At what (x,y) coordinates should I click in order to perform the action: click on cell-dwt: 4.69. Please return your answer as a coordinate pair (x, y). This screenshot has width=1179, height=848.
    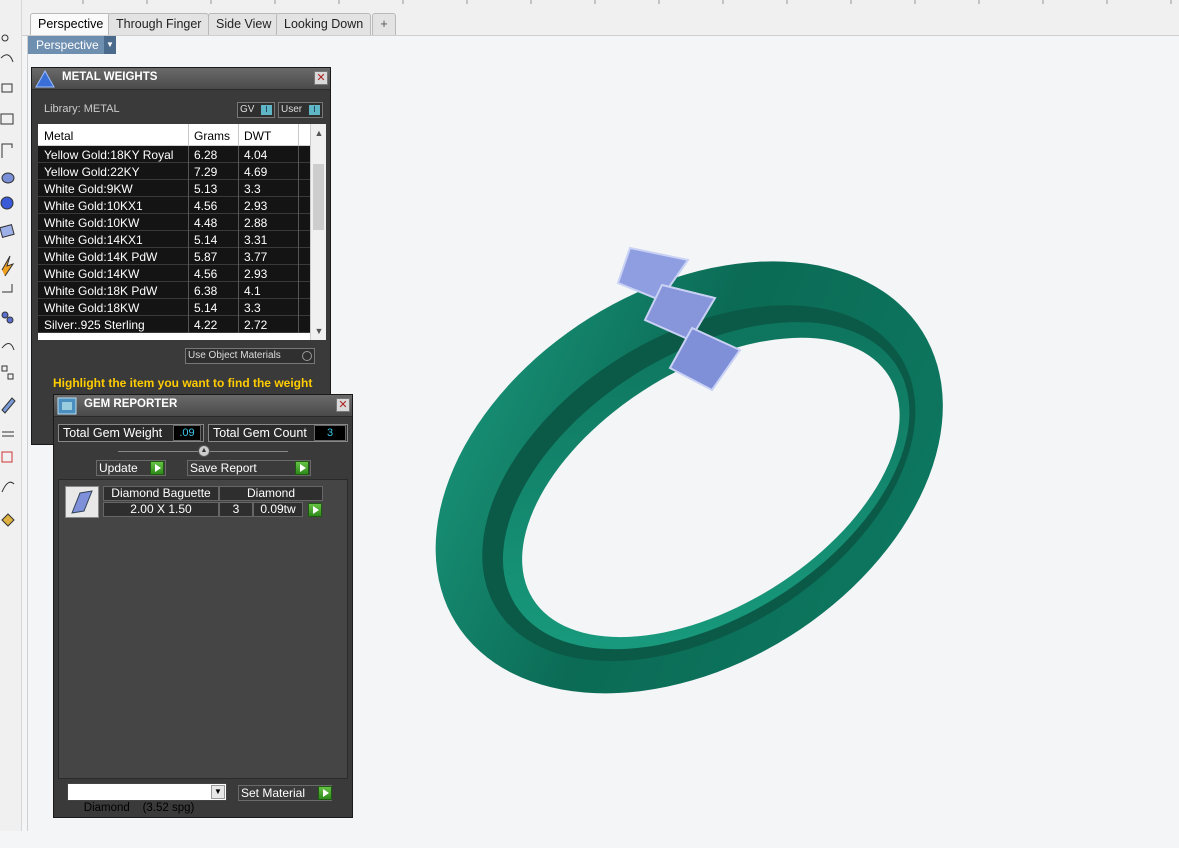
    Looking at the image, I should click on (256, 172).